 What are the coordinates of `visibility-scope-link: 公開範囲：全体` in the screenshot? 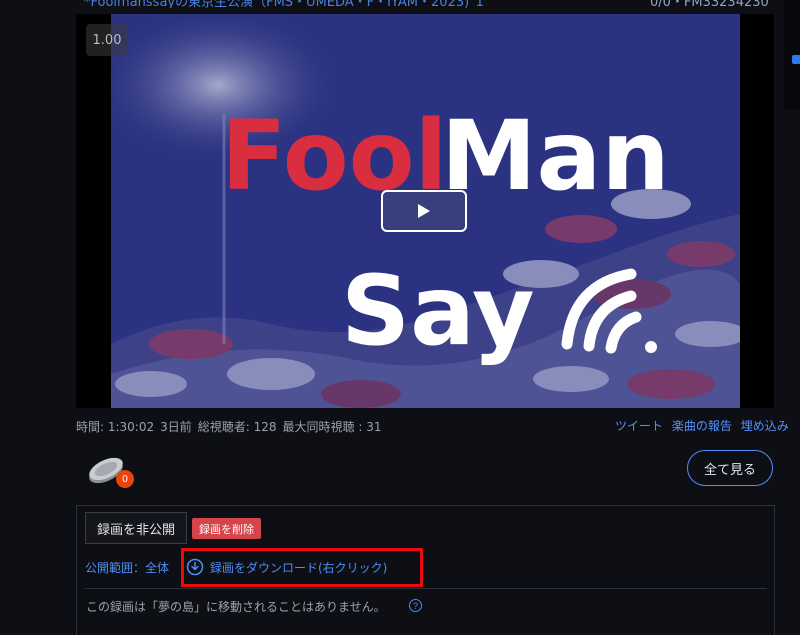 It's located at (127, 567).